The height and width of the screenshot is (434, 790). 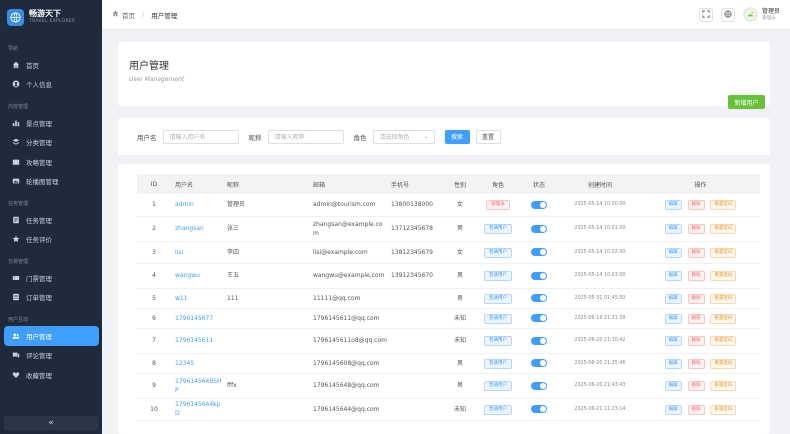 I want to click on cell-gender: 女, so click(x=460, y=205).